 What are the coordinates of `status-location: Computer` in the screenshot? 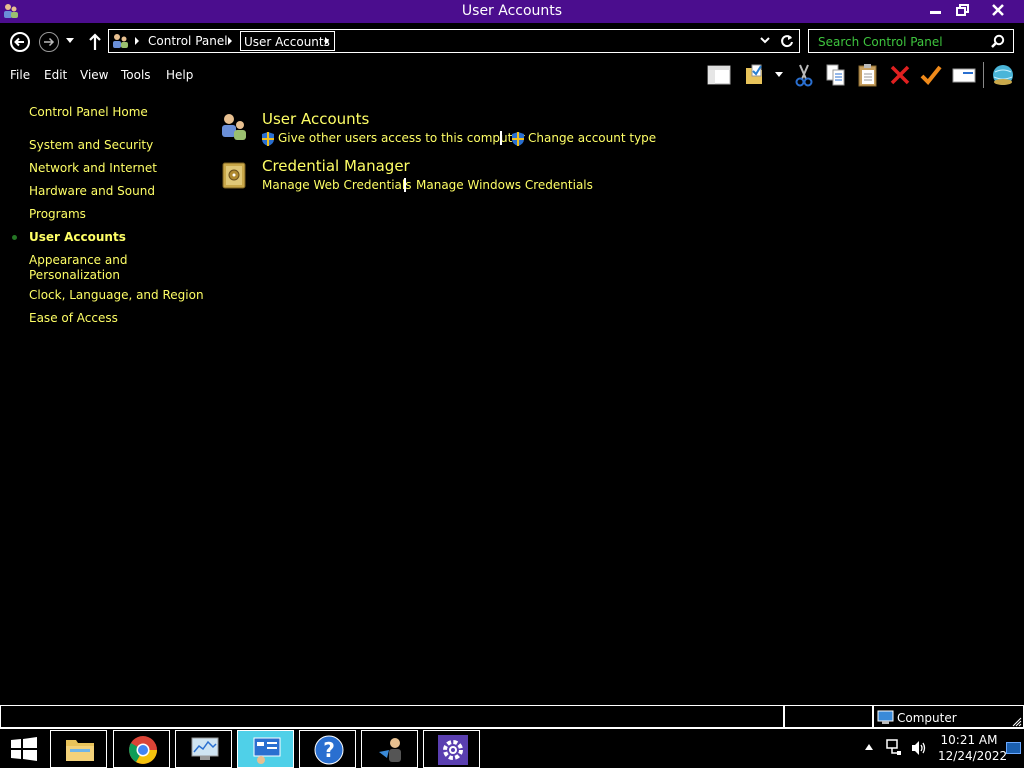 It's located at (927, 718).